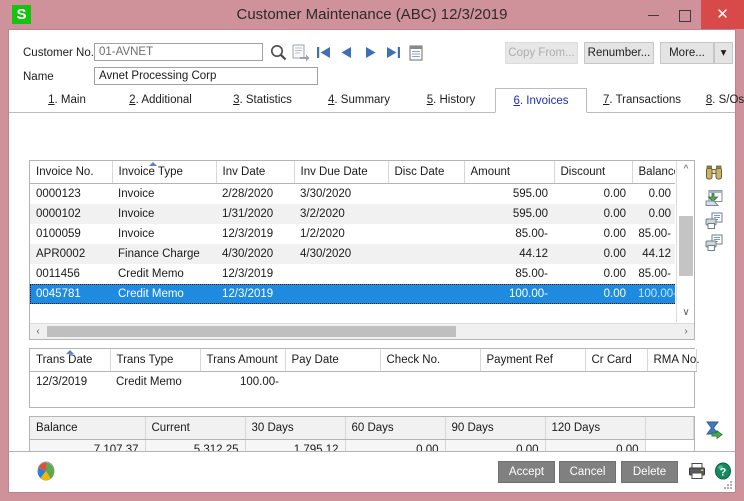 Image resolution: width=744 pixels, height=501 pixels. I want to click on aging-header-90-days: 90 Days, so click(495, 428).